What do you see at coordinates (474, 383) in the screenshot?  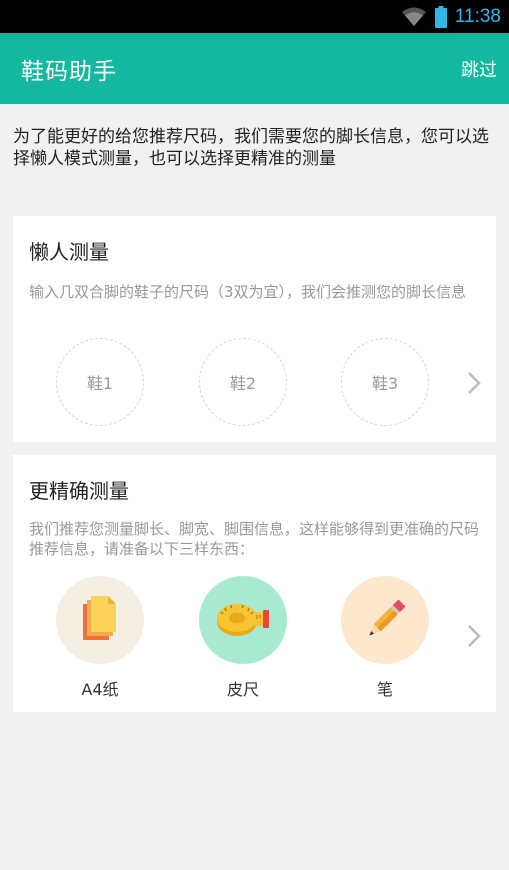 I see `lazy-next-chevron-icon` at bounding box center [474, 383].